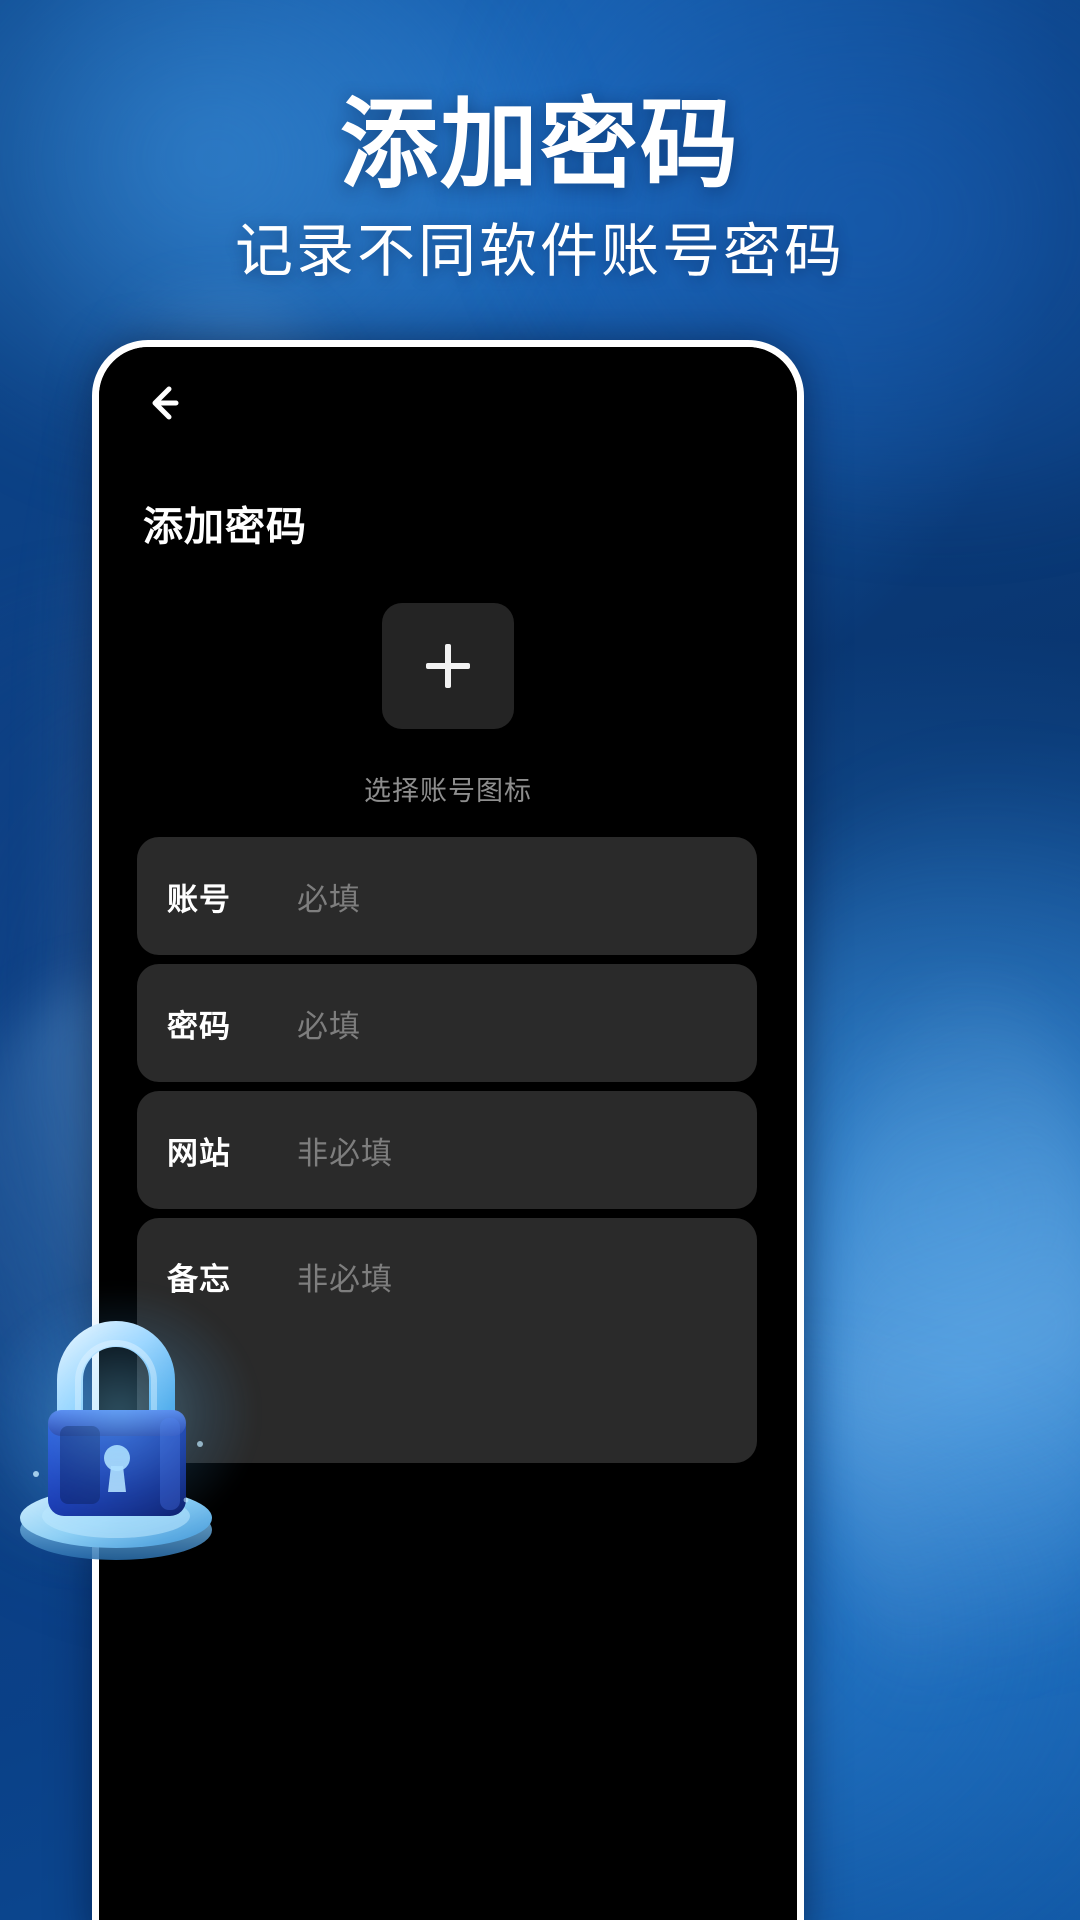  I want to click on password-field-label: 密码, so click(199, 1026).